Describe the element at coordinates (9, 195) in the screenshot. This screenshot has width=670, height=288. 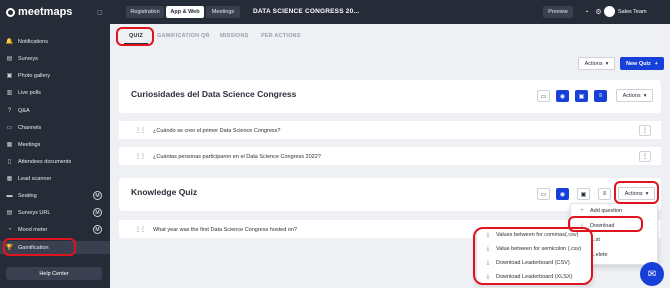
I see `seat-icon: ▬` at that location.